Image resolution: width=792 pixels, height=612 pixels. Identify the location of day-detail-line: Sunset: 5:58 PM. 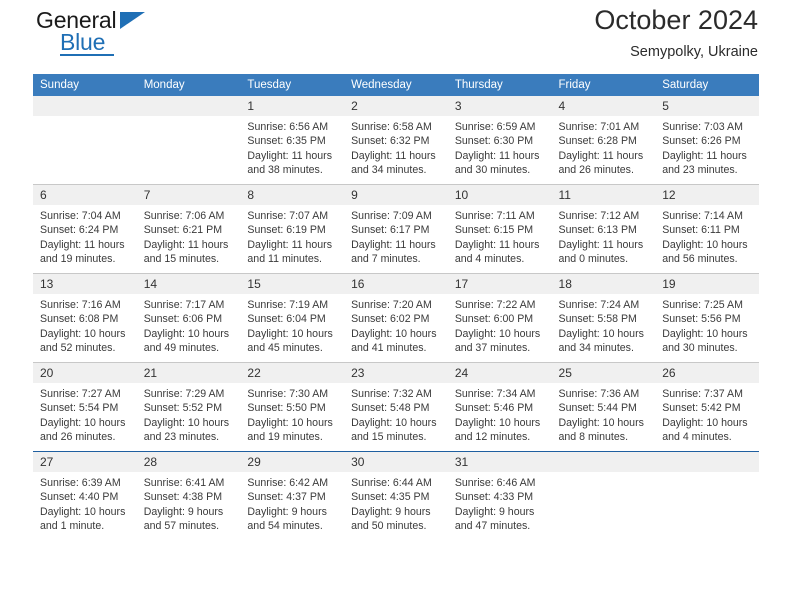
(597, 319).